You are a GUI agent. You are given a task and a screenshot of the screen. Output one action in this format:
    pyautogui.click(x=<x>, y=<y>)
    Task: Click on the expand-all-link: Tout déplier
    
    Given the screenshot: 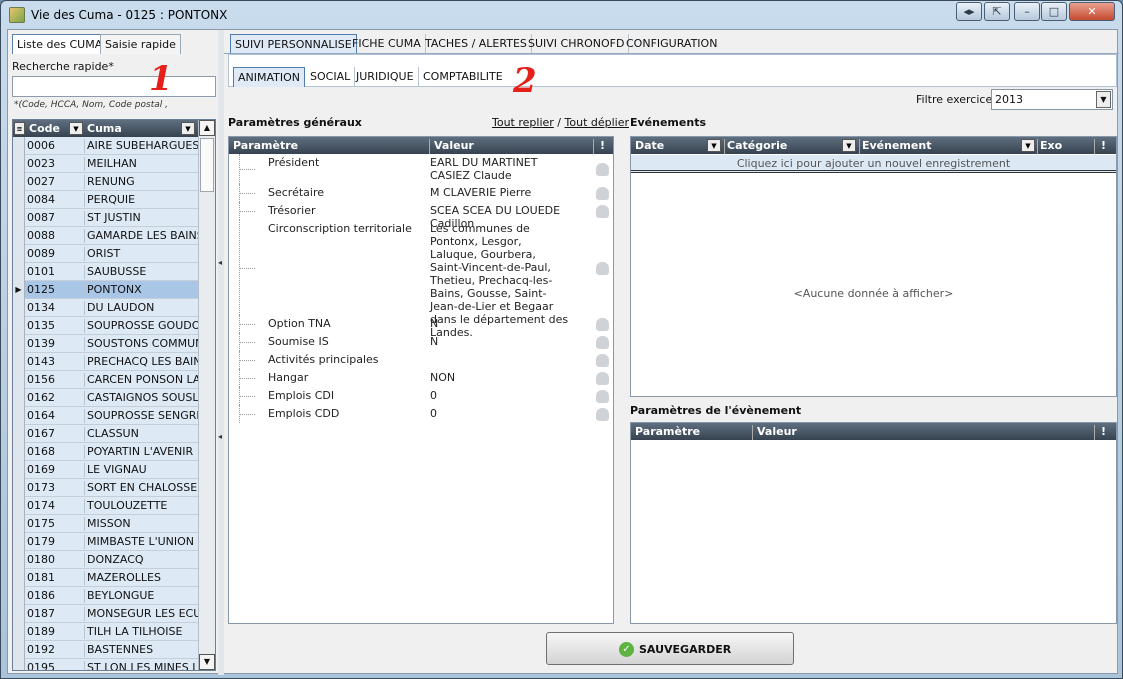 What is the action you would take?
    pyautogui.click(x=597, y=122)
    